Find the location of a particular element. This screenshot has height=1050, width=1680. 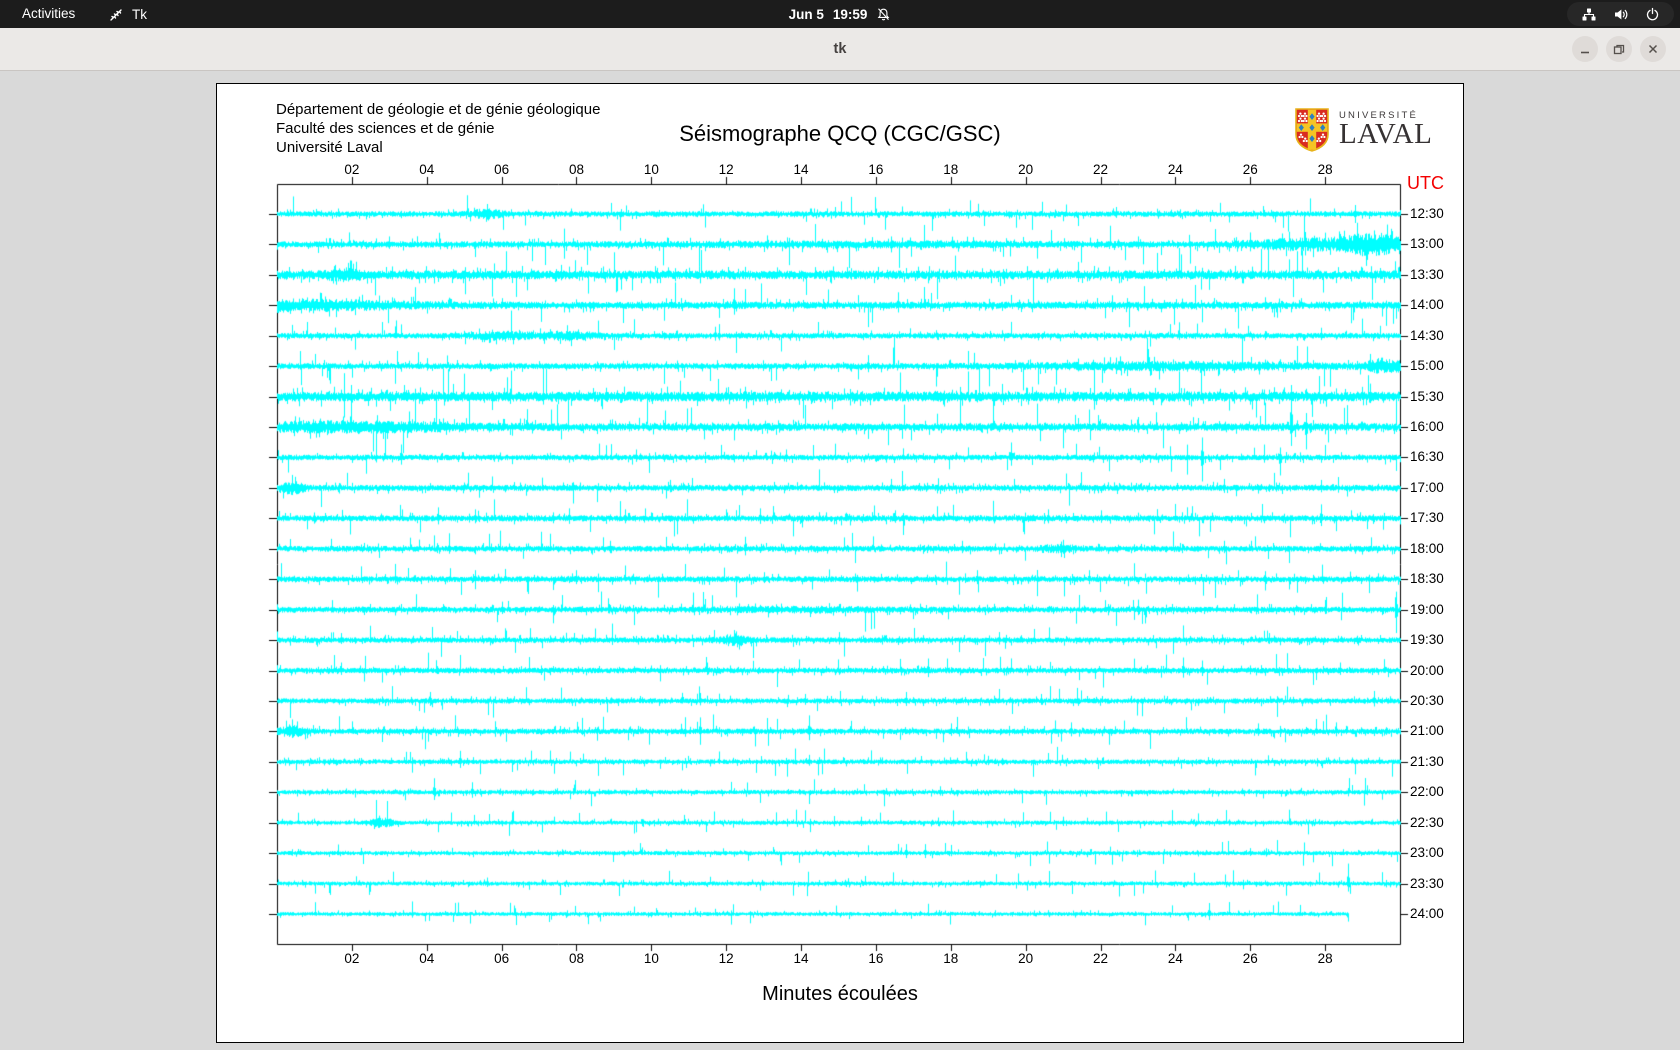

x-tick-label-top: 12 is located at coordinates (726, 169).